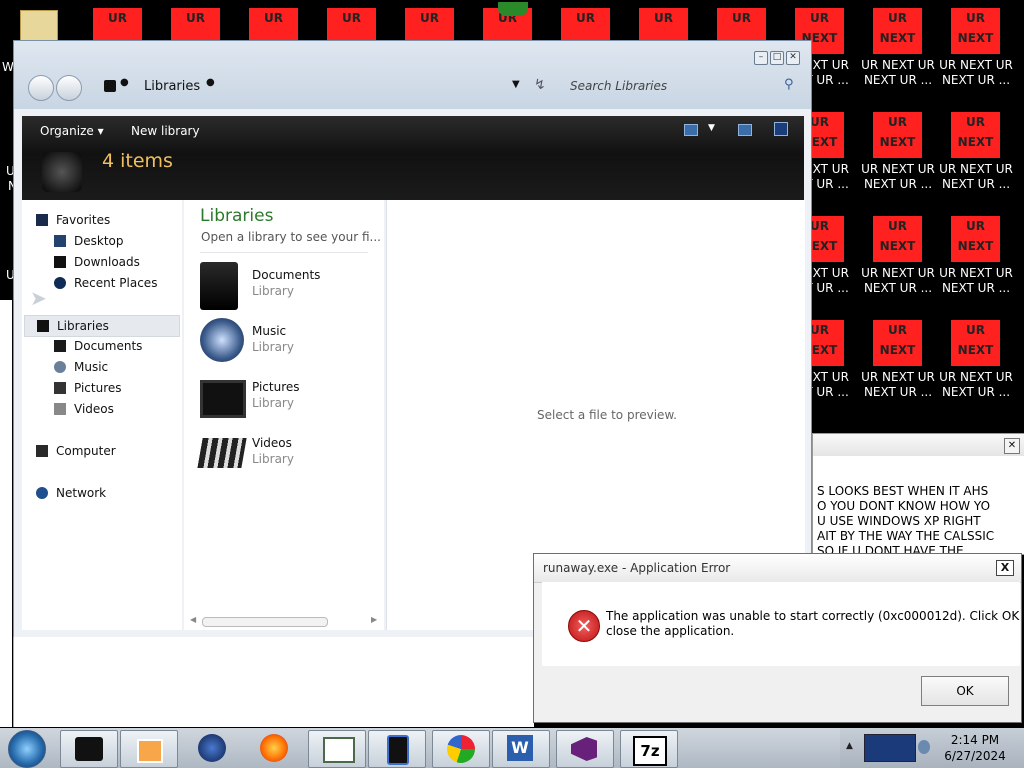  What do you see at coordinates (1012, 446) in the screenshot?
I see `message-close-button: ✕` at bounding box center [1012, 446].